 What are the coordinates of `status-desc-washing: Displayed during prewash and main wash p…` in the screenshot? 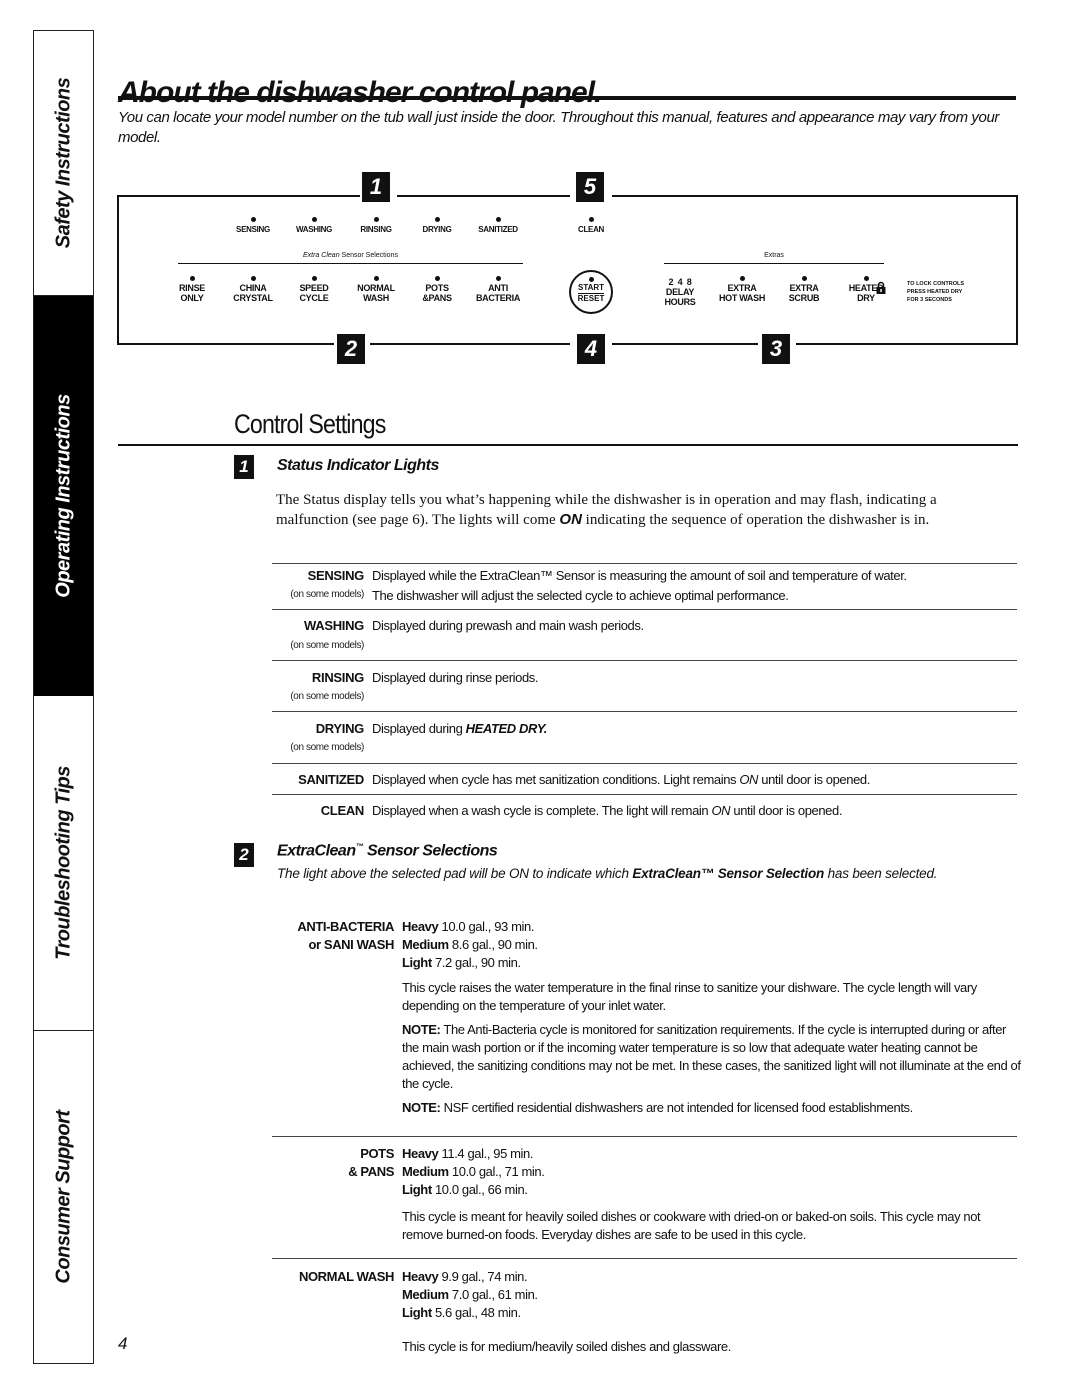 It's located at (508, 625).